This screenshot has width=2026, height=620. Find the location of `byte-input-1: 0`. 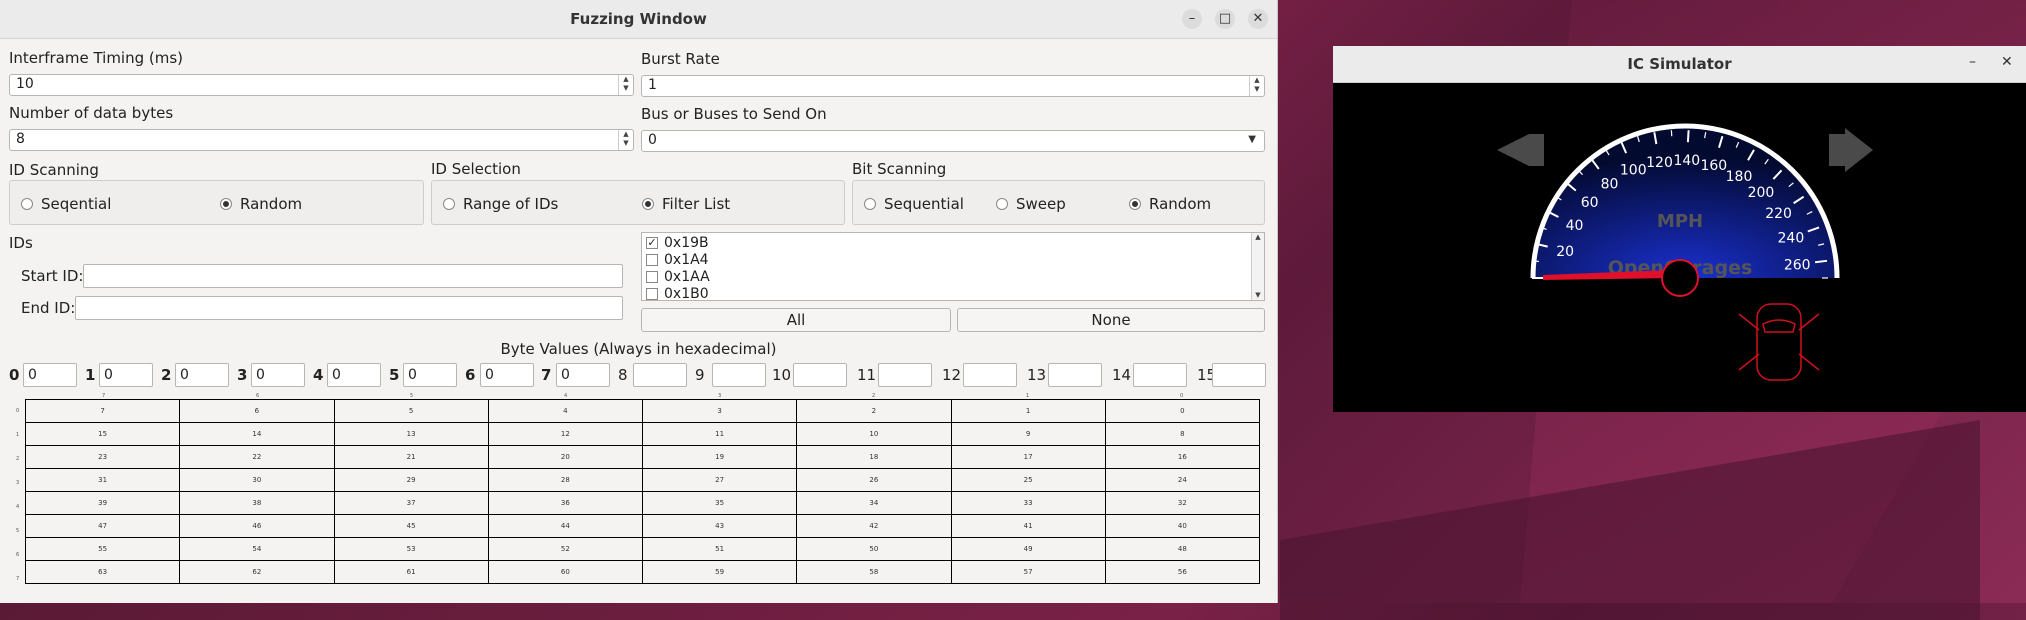

byte-input-1: 0 is located at coordinates (126, 375).